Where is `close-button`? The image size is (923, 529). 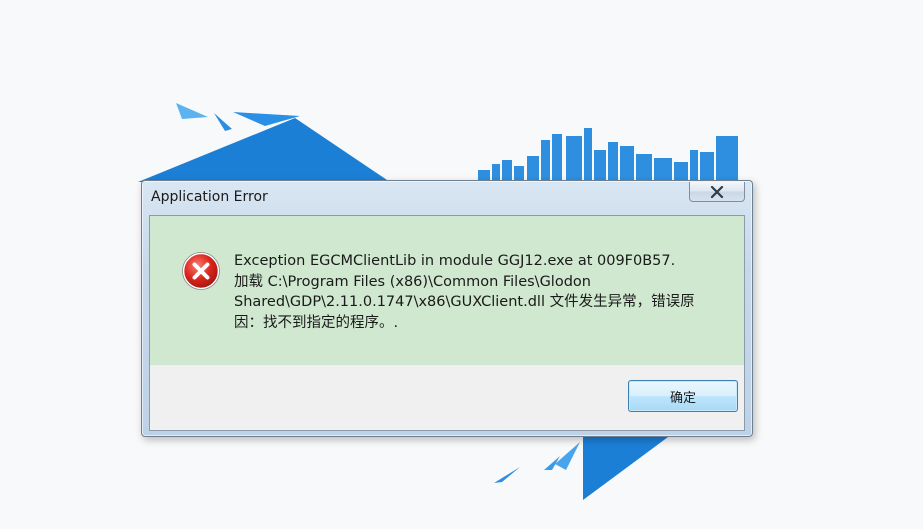
close-button is located at coordinates (717, 192).